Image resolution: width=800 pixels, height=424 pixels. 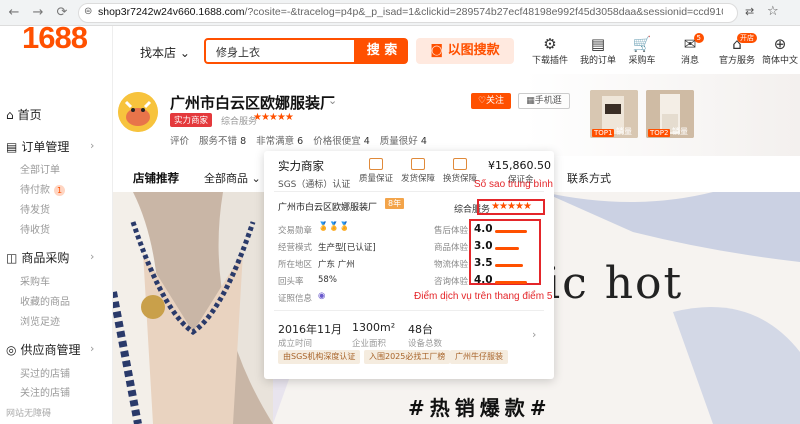 I want to click on search-value: 修身上衣, so click(x=238, y=52).